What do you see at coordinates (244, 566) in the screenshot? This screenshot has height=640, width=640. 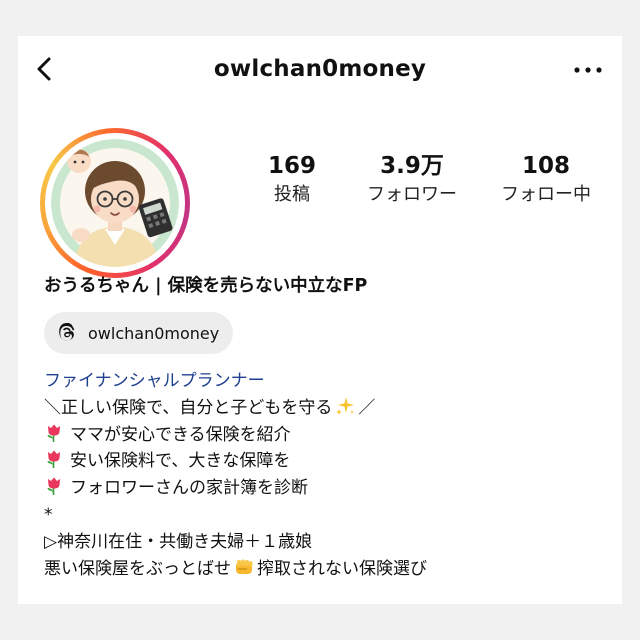 I see `fist-icon` at bounding box center [244, 566].